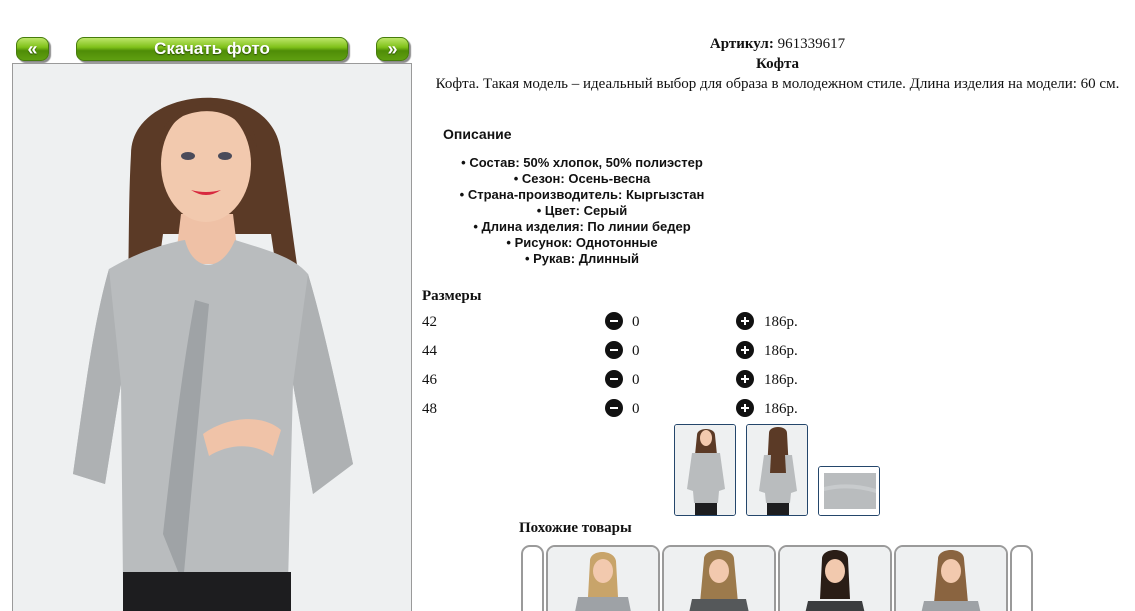  I want to click on size-row: 42 0 186р., so click(622, 322).